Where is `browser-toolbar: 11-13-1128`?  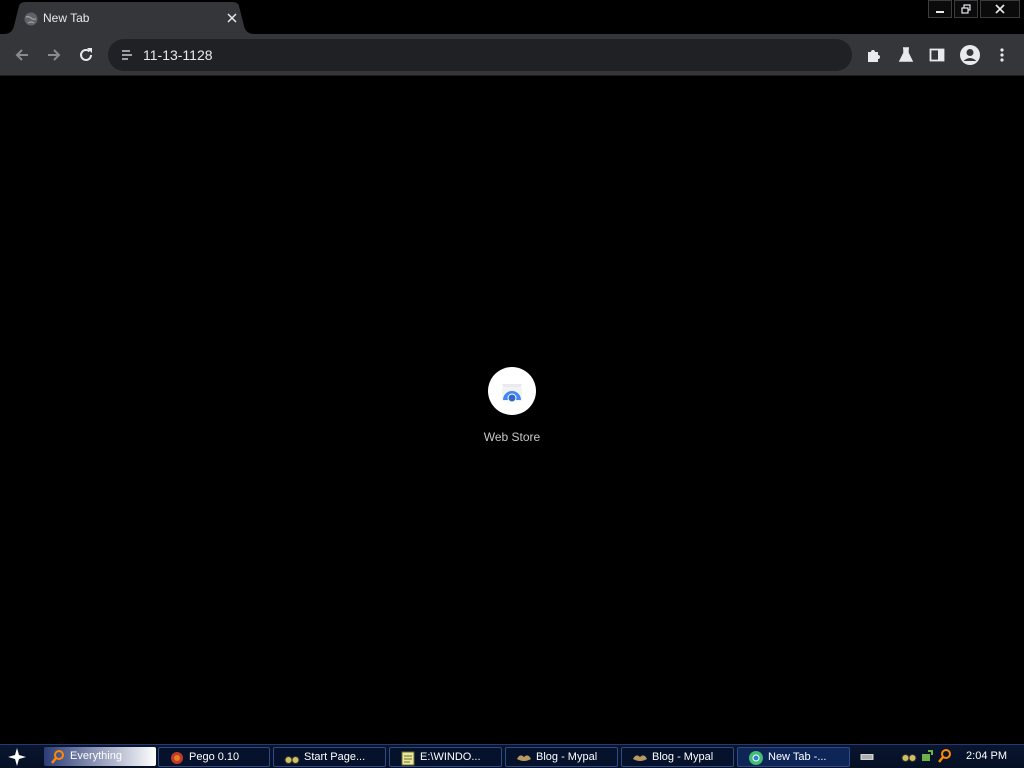
browser-toolbar: 11-13-1128 is located at coordinates (512, 55).